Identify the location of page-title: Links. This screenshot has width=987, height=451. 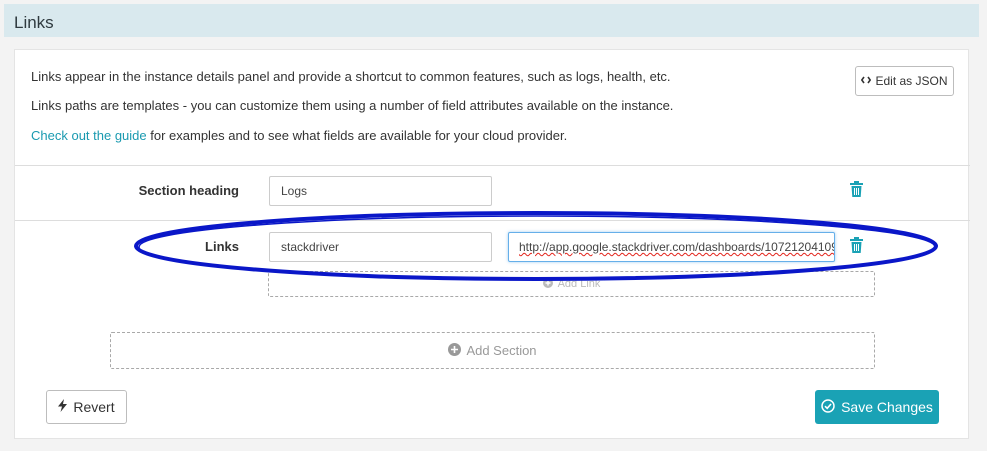
(34, 22).